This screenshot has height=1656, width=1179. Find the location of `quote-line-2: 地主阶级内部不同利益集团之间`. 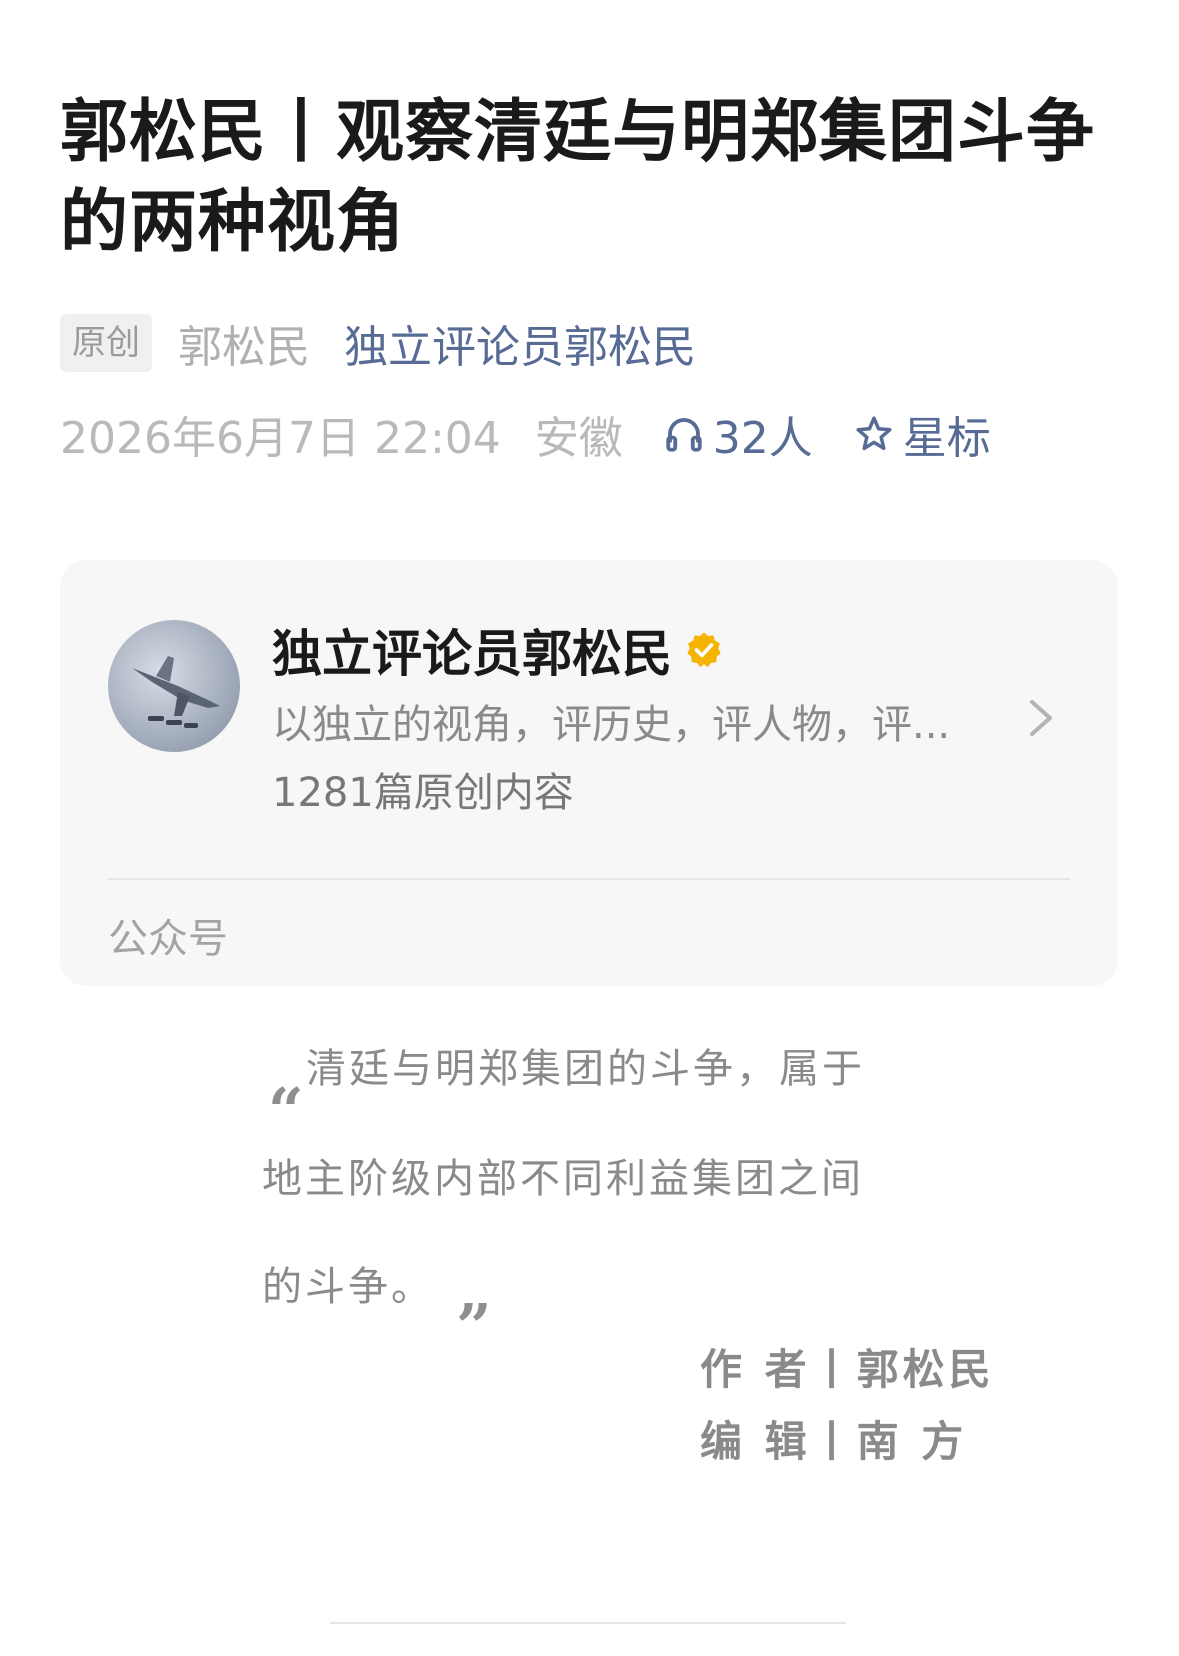

quote-line-2: 地主阶级内部不同利益集团之间 is located at coordinates (563, 1179).